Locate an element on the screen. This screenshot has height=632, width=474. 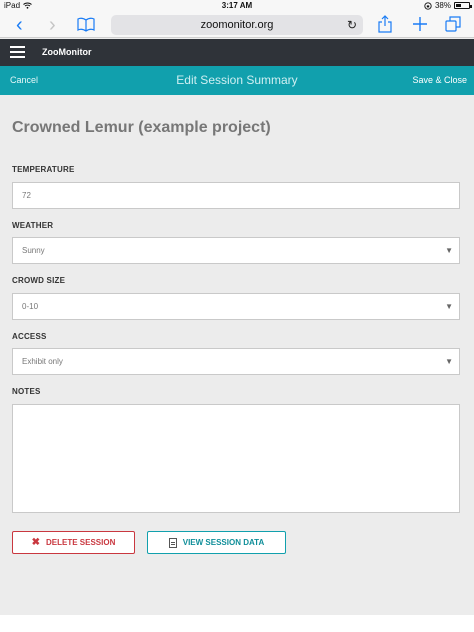
chevron-right-icon: › is located at coordinates (52, 25).